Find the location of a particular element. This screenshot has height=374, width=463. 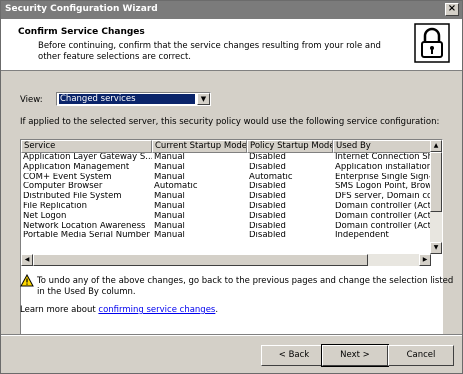

column-header-service: Service is located at coordinates (86, 146).